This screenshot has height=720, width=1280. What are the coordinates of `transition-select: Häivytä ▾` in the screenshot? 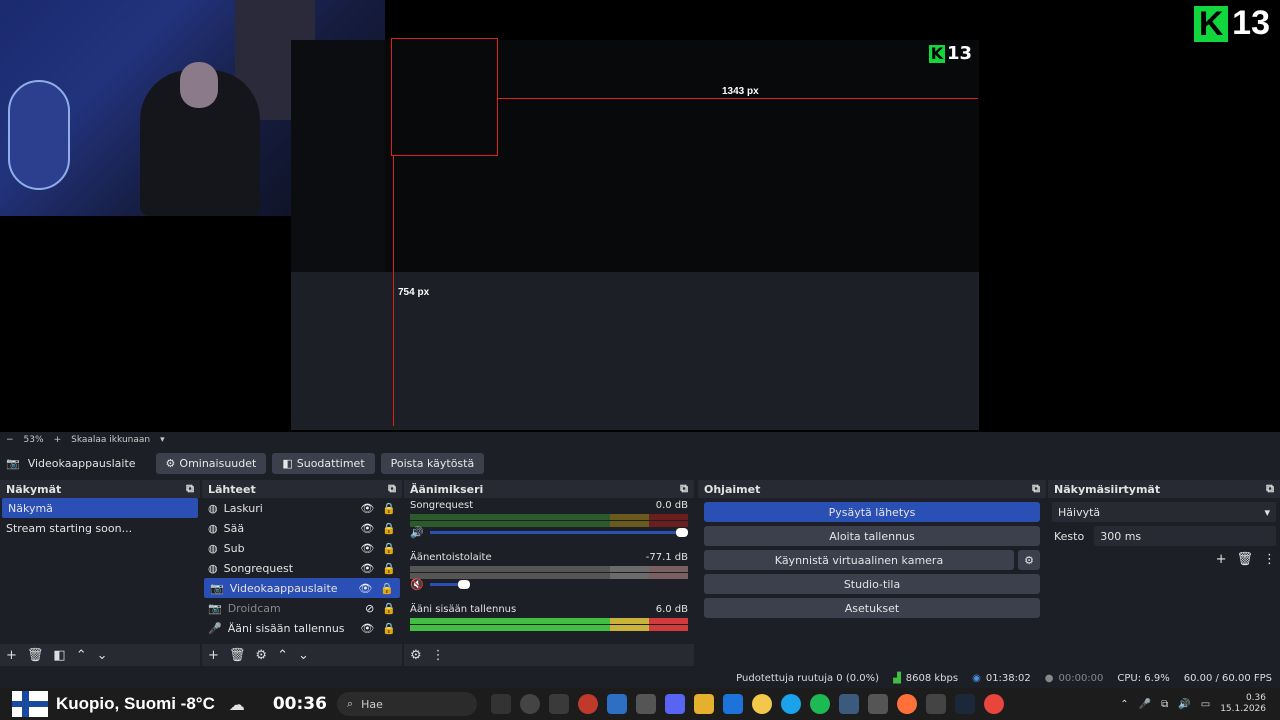 It's located at (1164, 512).